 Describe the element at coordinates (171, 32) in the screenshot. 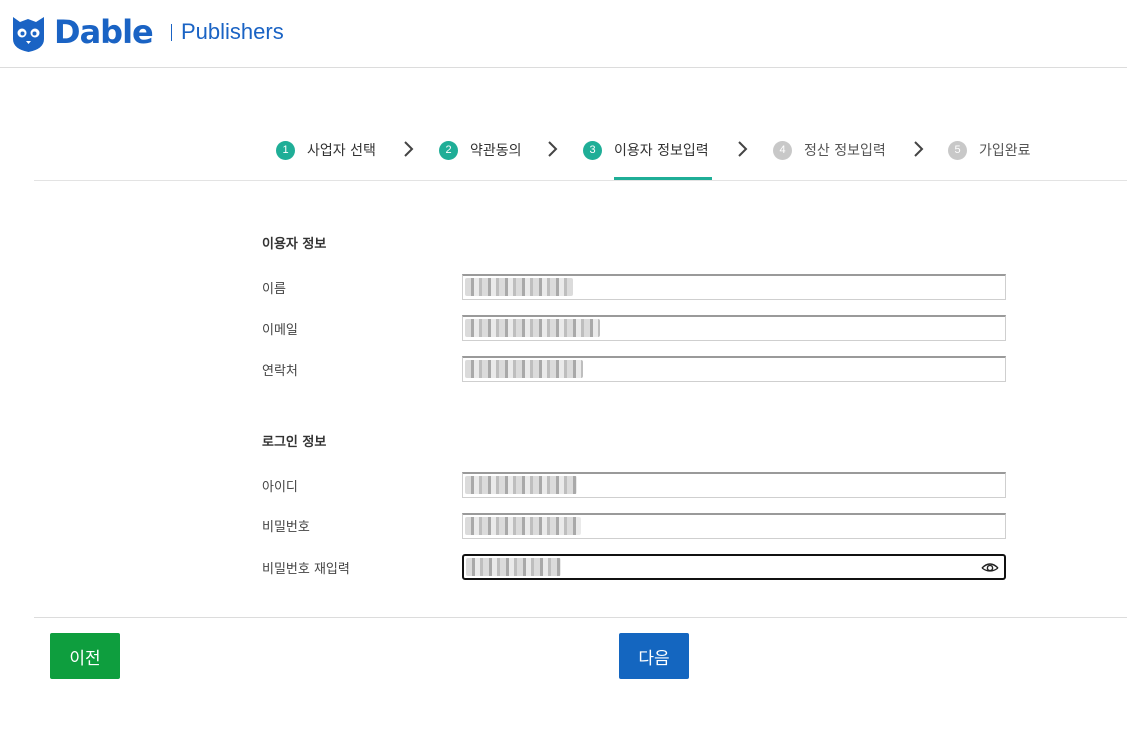

I see `logo-separator` at that location.